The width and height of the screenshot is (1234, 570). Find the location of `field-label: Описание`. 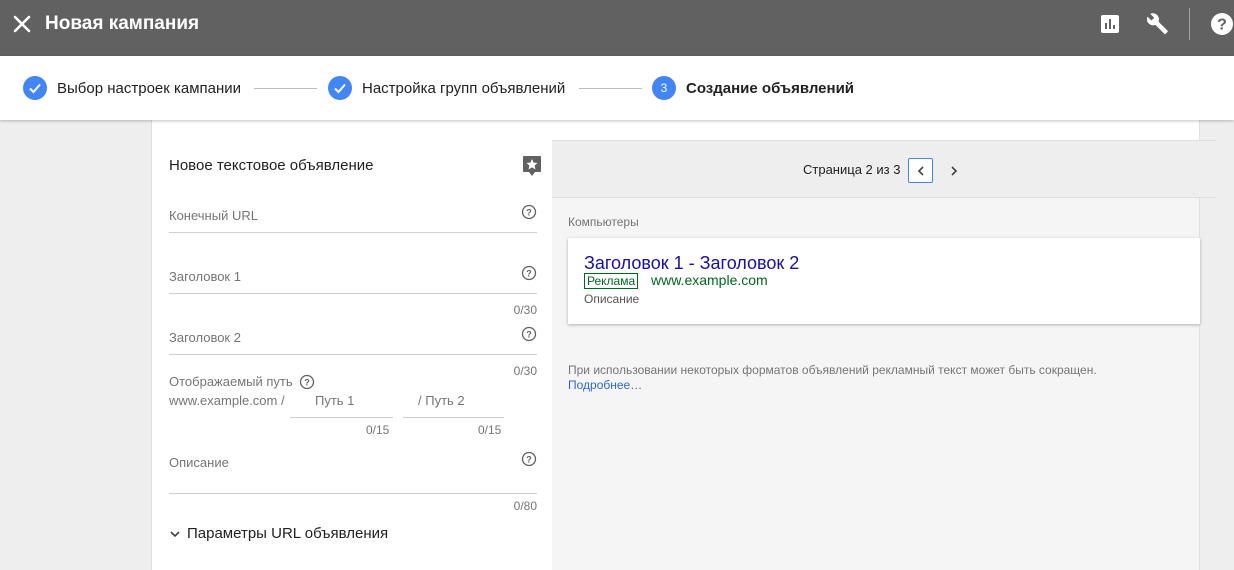

field-label: Описание is located at coordinates (199, 462).